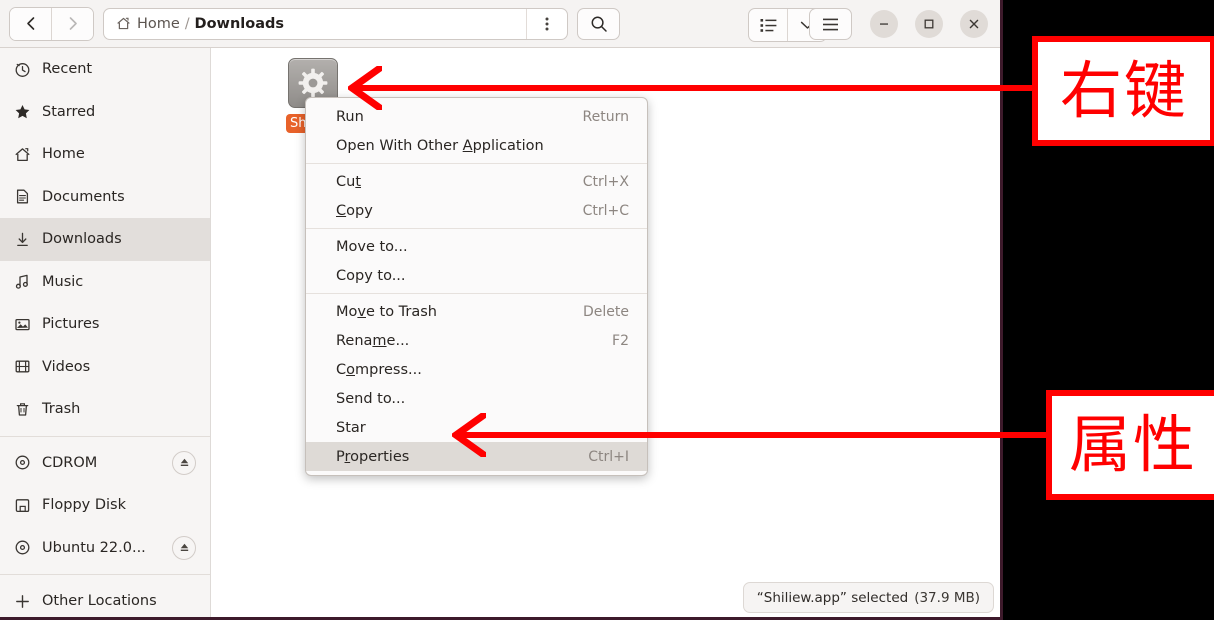 The height and width of the screenshot is (620, 1214). Describe the element at coordinates (105, 112) in the screenshot. I see `sidebar-item-starred: Starred` at that location.